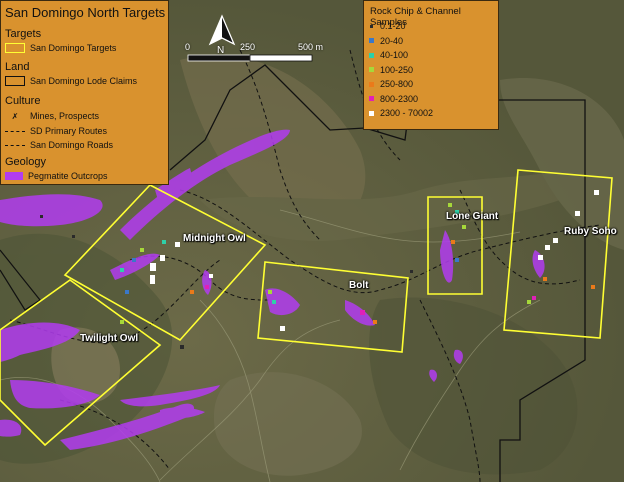 The height and width of the screenshot is (482, 624). I want to click on scale-tick-250: 250, so click(248, 47).